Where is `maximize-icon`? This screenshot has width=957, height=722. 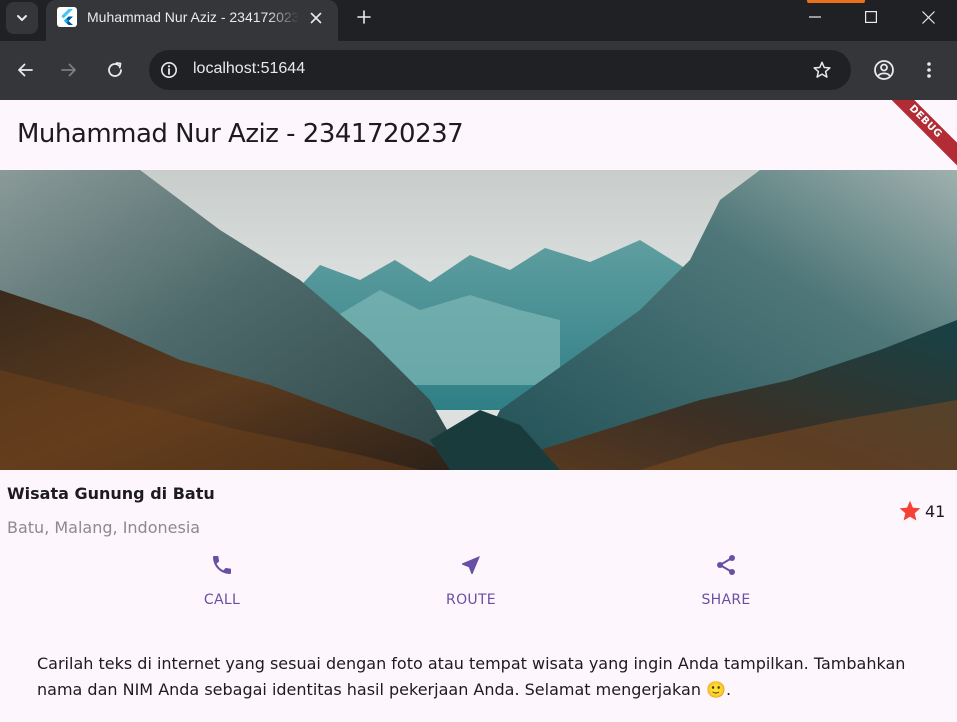 maximize-icon is located at coordinates (871, 17).